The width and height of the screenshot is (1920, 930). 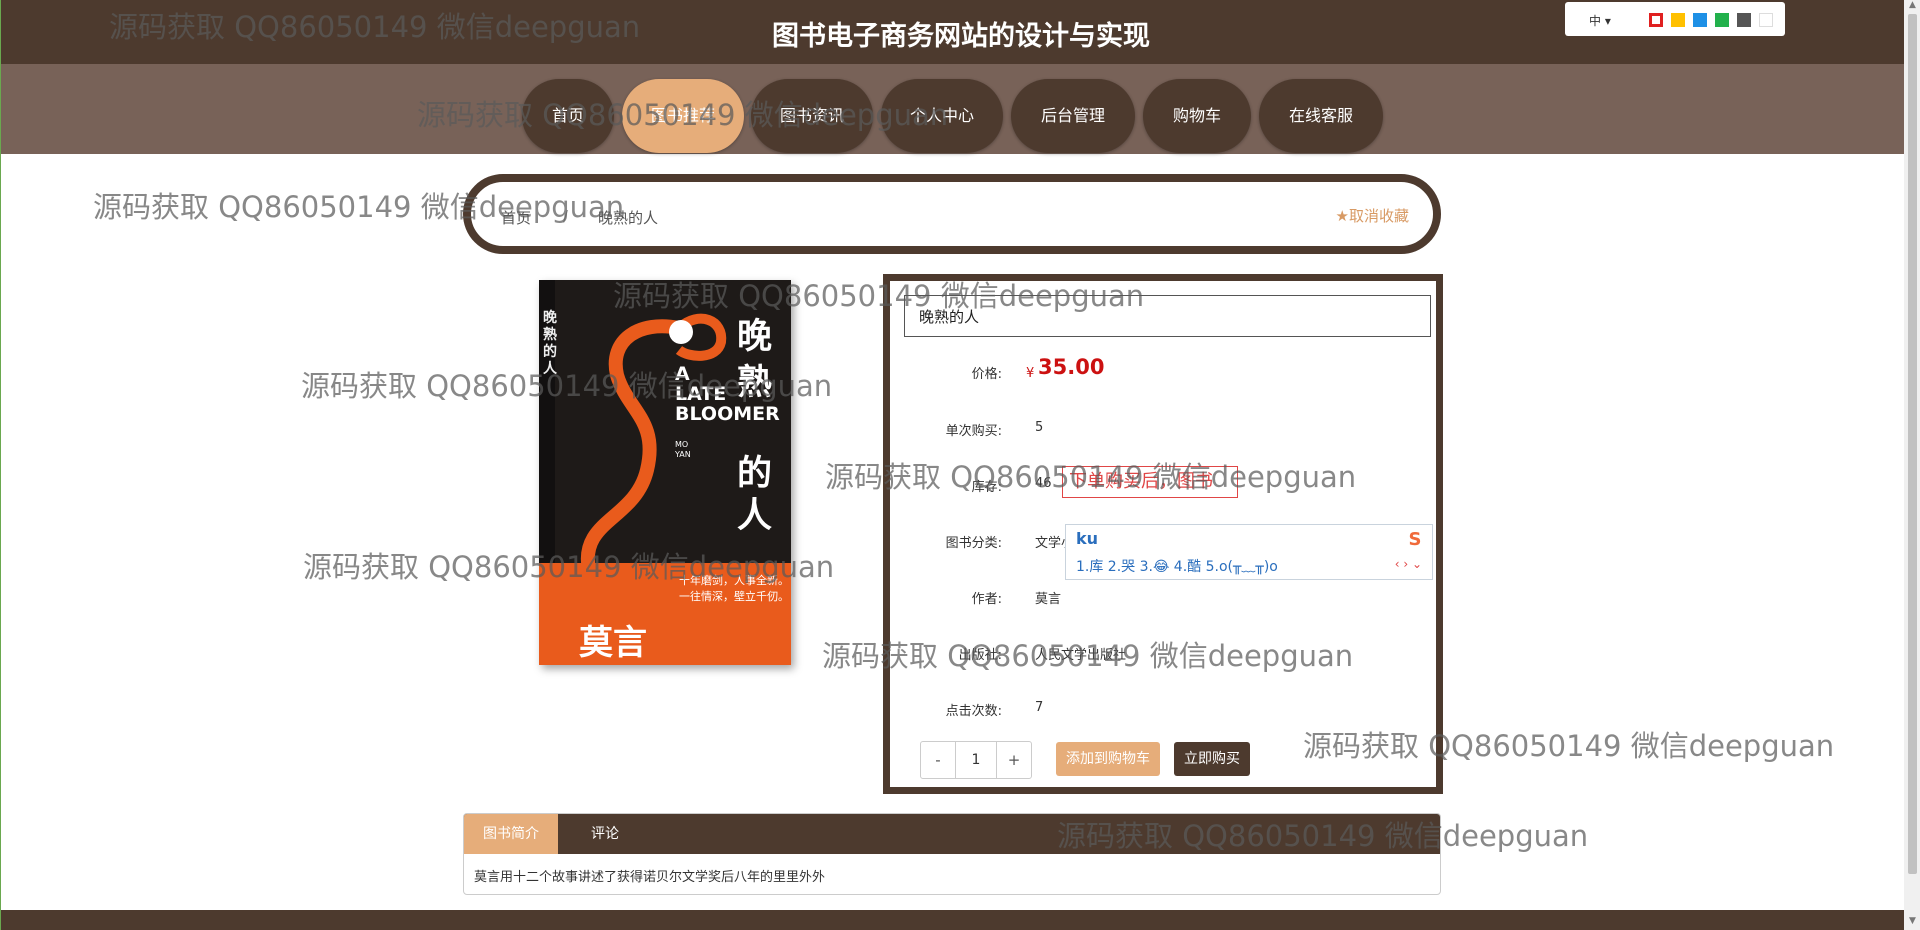 I want to click on main-nav: 首页 图书推荐 图书资讯 个人中心 后台管理 购物车 在线客服, so click(x=960, y=109).